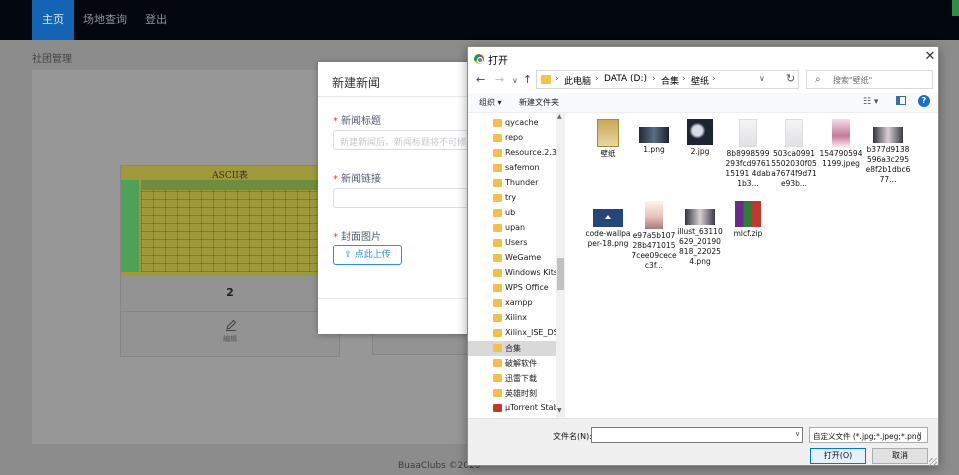 The height and width of the screenshot is (475, 959). What do you see at coordinates (924, 101) in the screenshot?
I see `help-icon: ?` at bounding box center [924, 101].